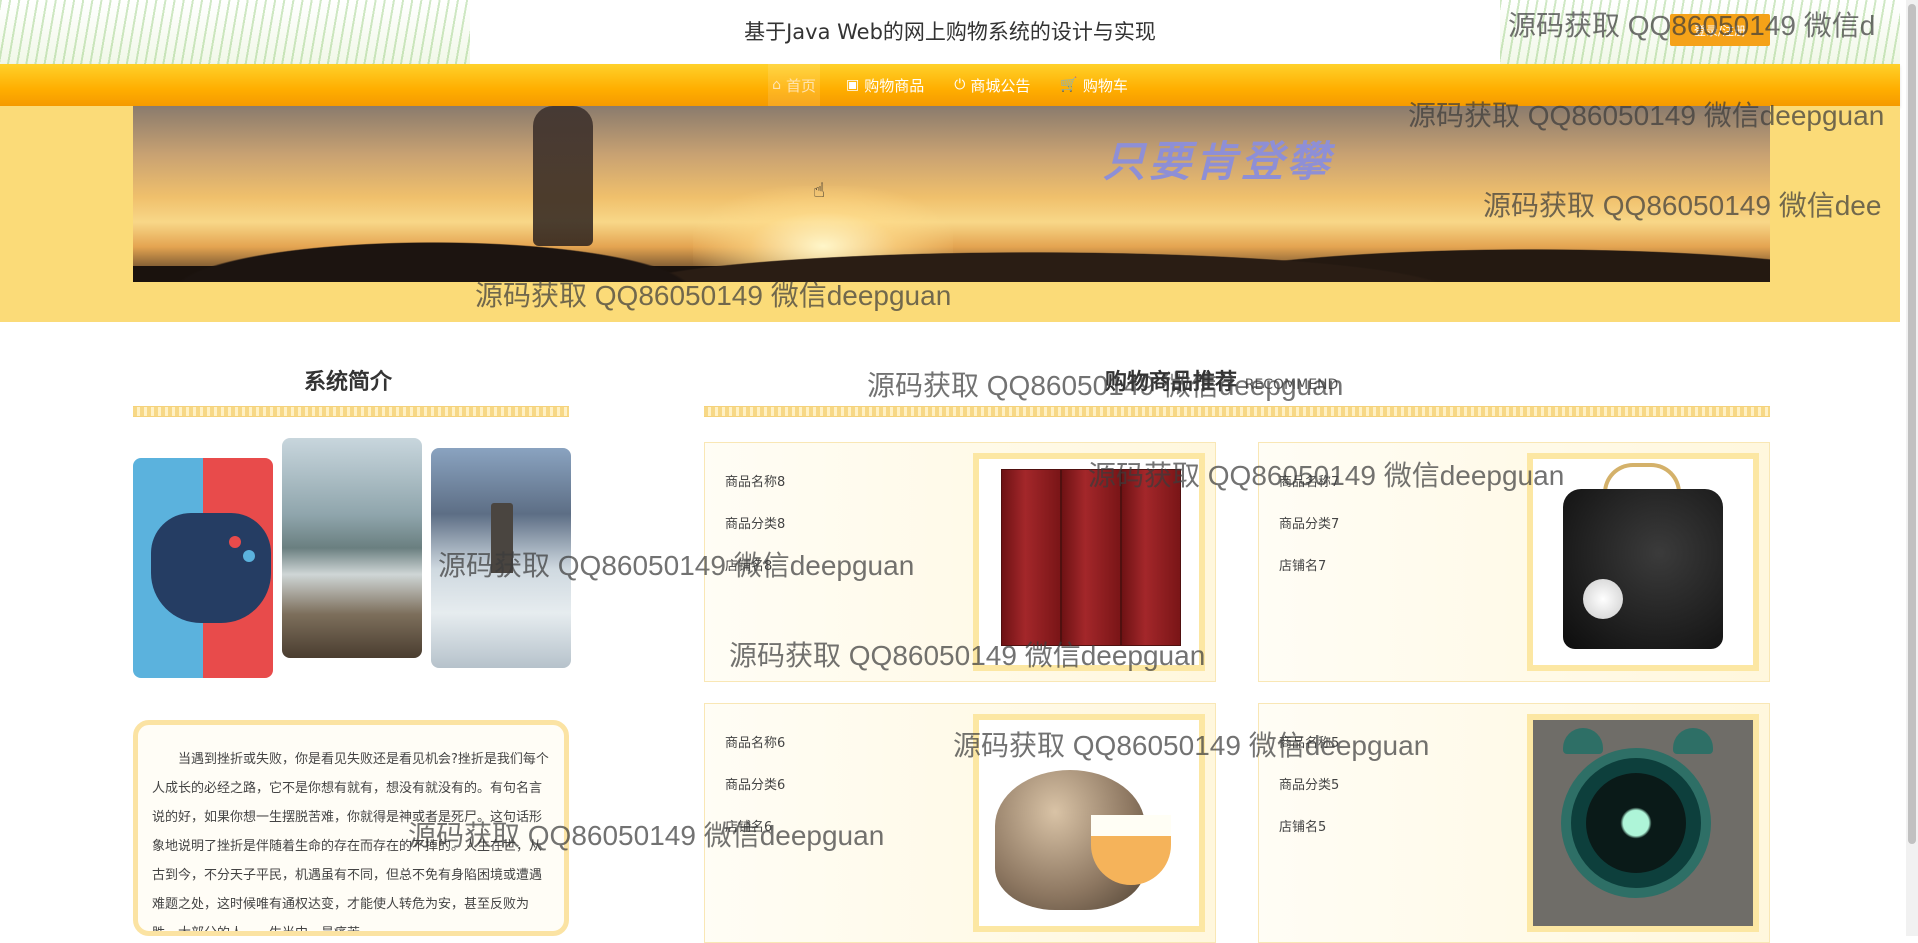 The image size is (1918, 943). I want to click on product-card: 商品名称6 商品分类6 店铺名6, so click(960, 823).